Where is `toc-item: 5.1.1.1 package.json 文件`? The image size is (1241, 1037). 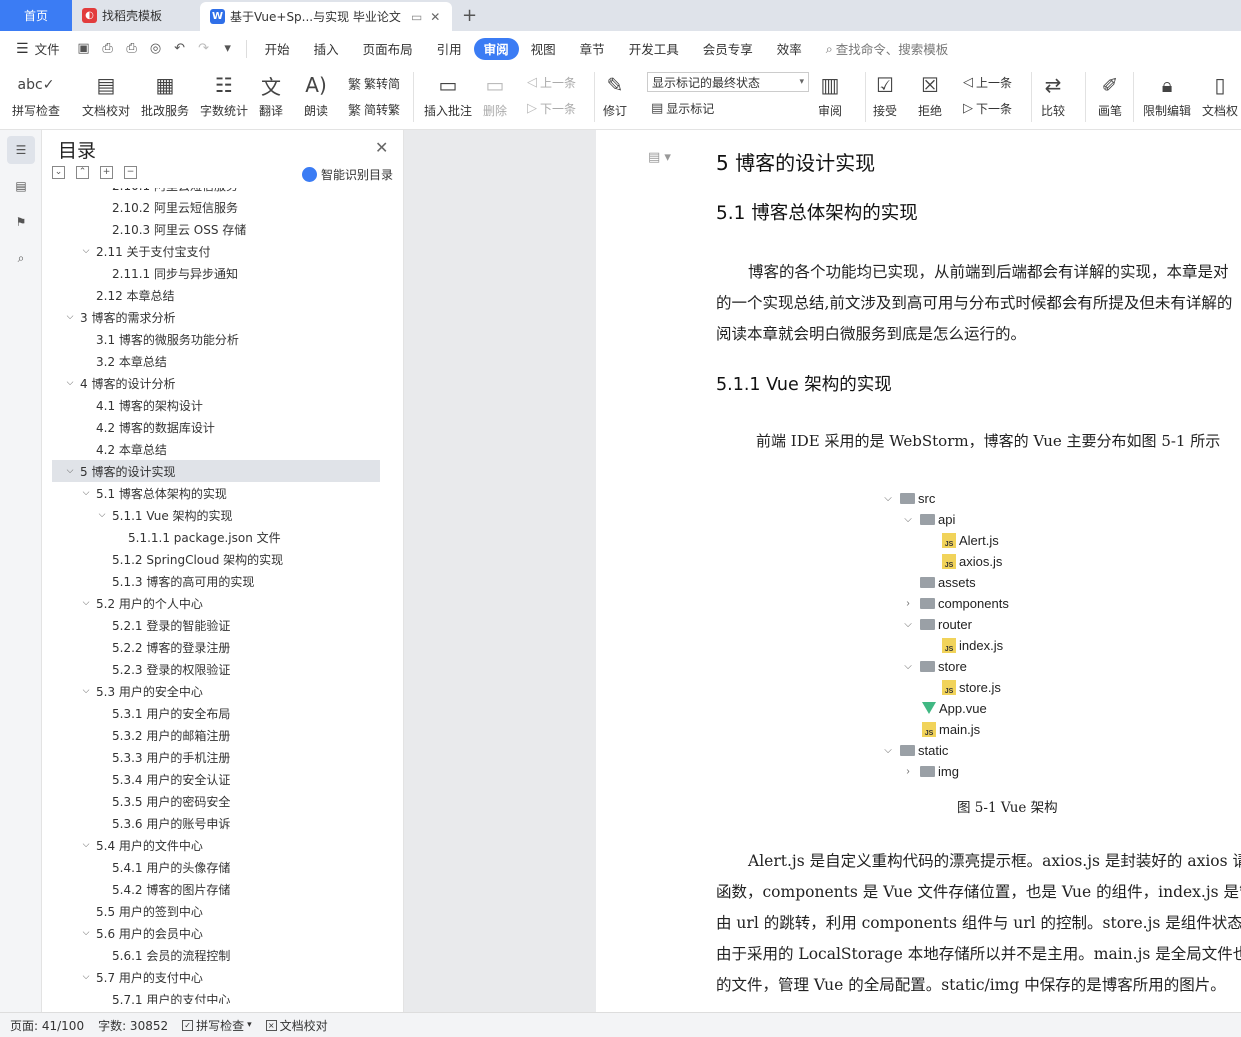
toc-item: 5.1.1.1 package.json 文件 is located at coordinates (216, 537).